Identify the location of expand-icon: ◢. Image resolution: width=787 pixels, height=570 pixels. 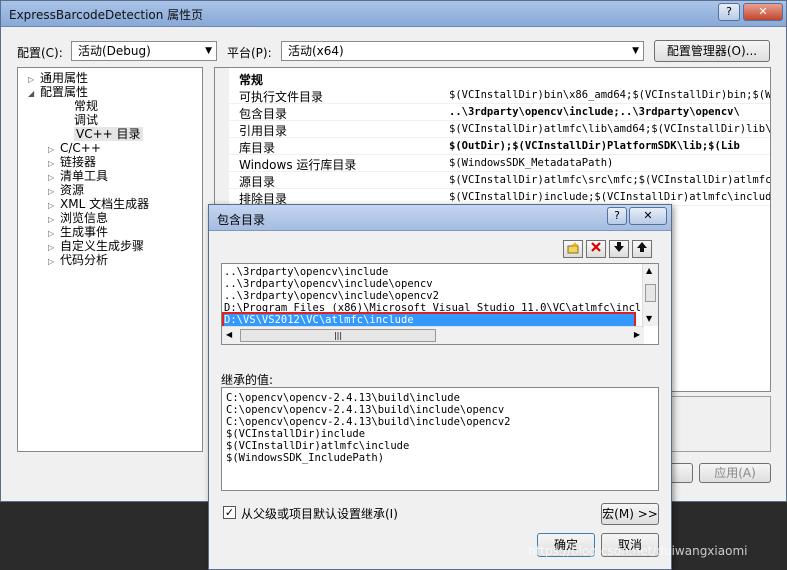
(34, 94).